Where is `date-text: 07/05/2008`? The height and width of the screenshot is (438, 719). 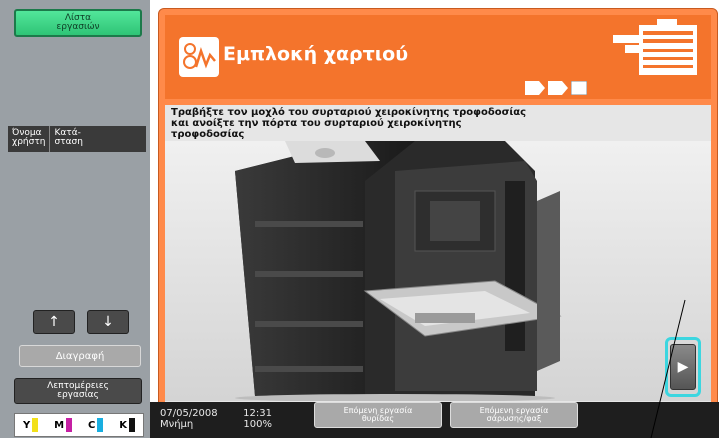
date-text: 07/05/2008 is located at coordinates (189, 413).